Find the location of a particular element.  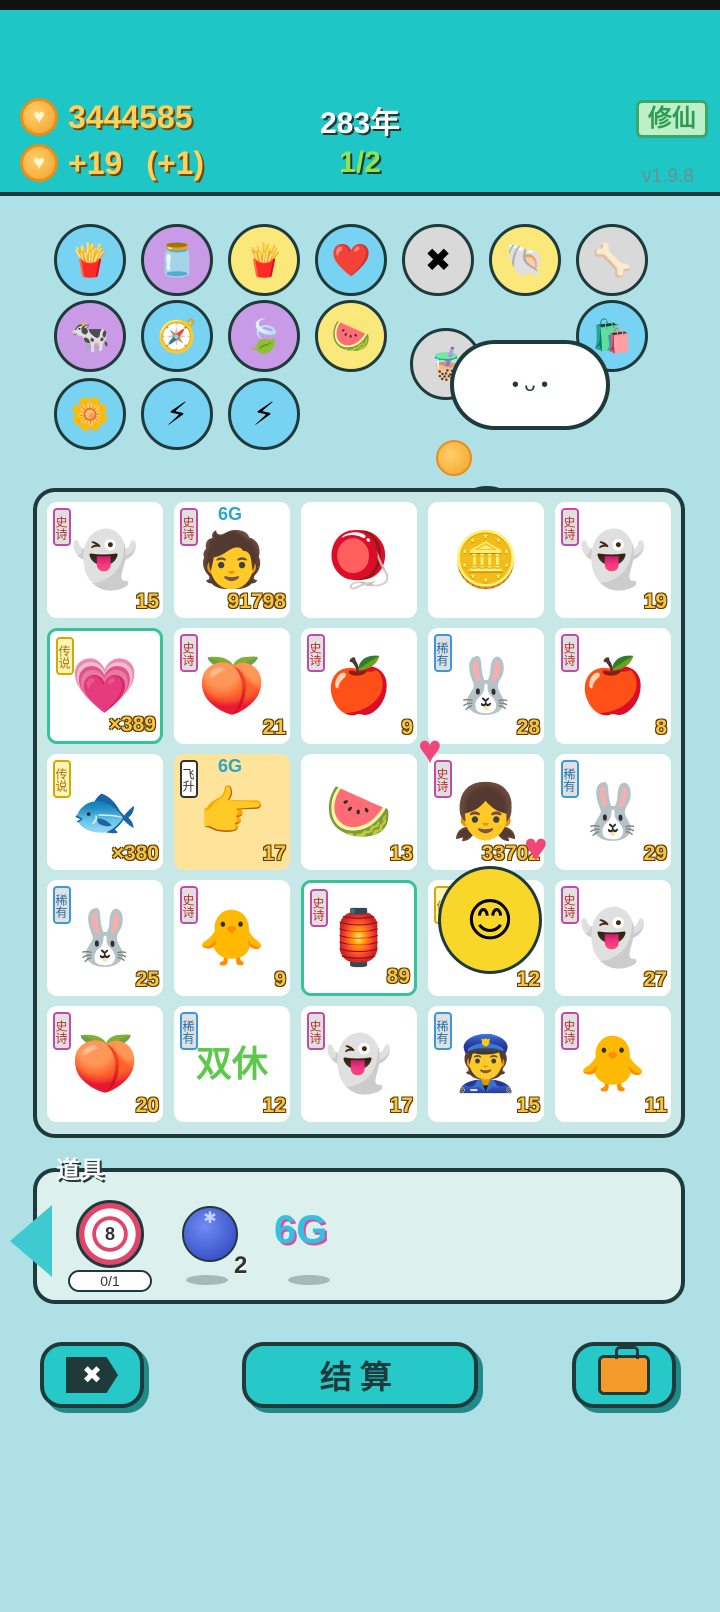

board-cell: 史诗 🍑 21 is located at coordinates (232, 686).